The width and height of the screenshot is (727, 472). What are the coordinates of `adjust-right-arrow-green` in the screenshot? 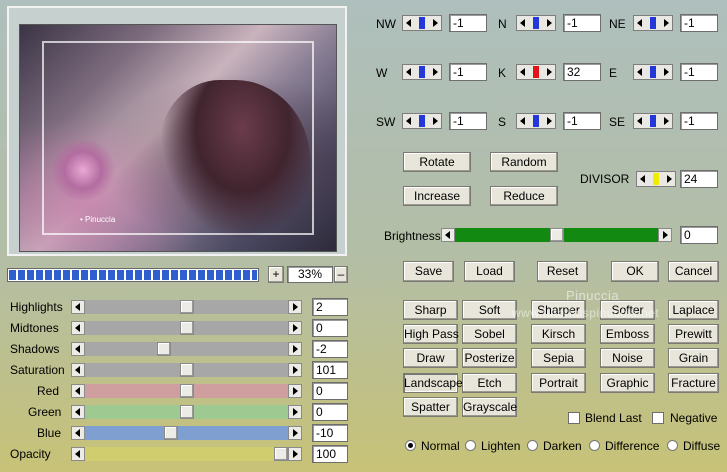 It's located at (295, 412).